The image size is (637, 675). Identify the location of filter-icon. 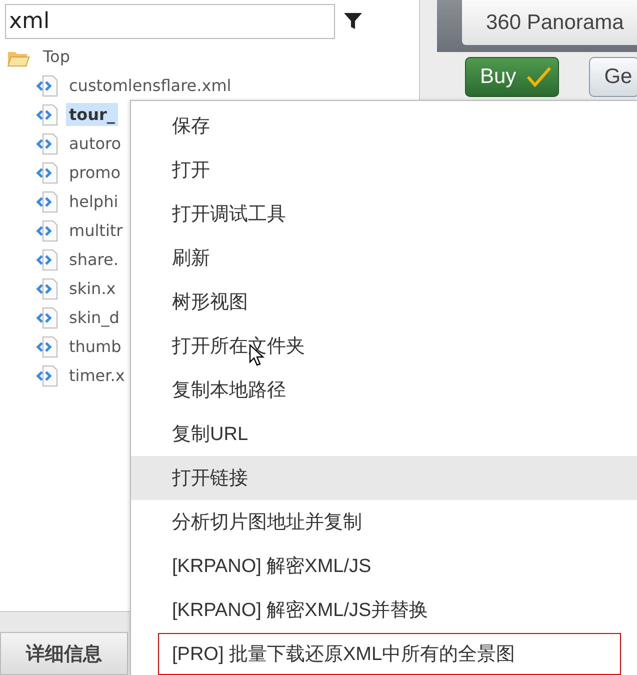
(353, 21).